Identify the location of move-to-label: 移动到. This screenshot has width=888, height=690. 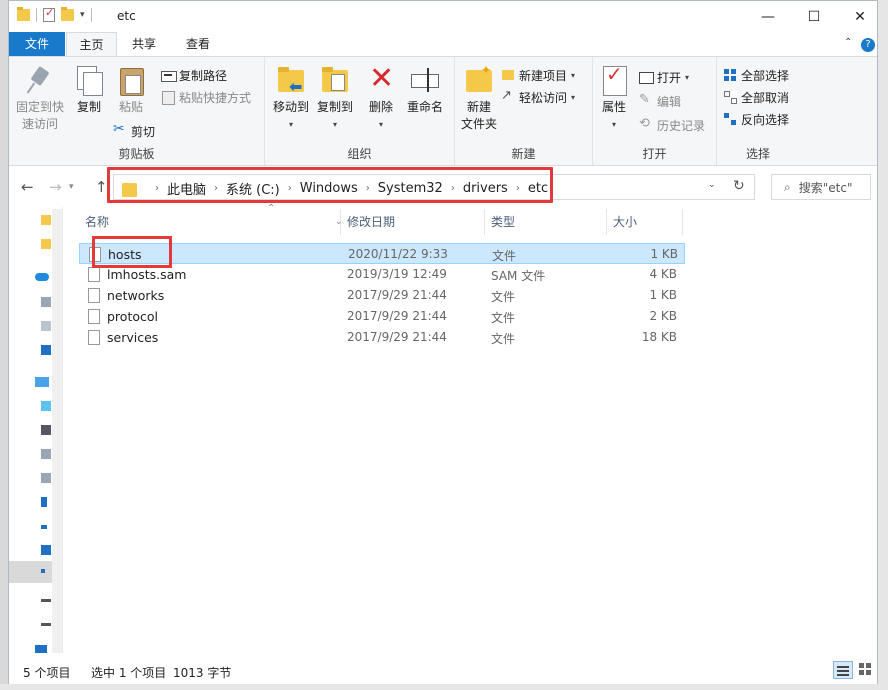
(290, 107).